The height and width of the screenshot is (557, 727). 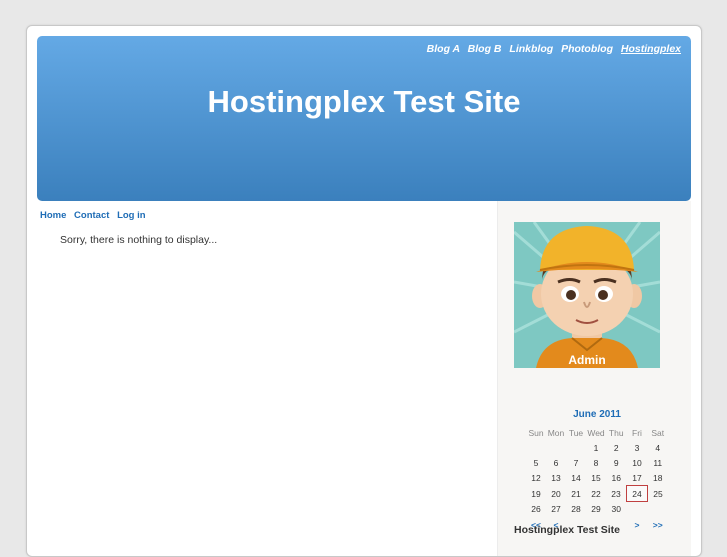 What do you see at coordinates (637, 432) in the screenshot?
I see `weekday-label: Fri` at bounding box center [637, 432].